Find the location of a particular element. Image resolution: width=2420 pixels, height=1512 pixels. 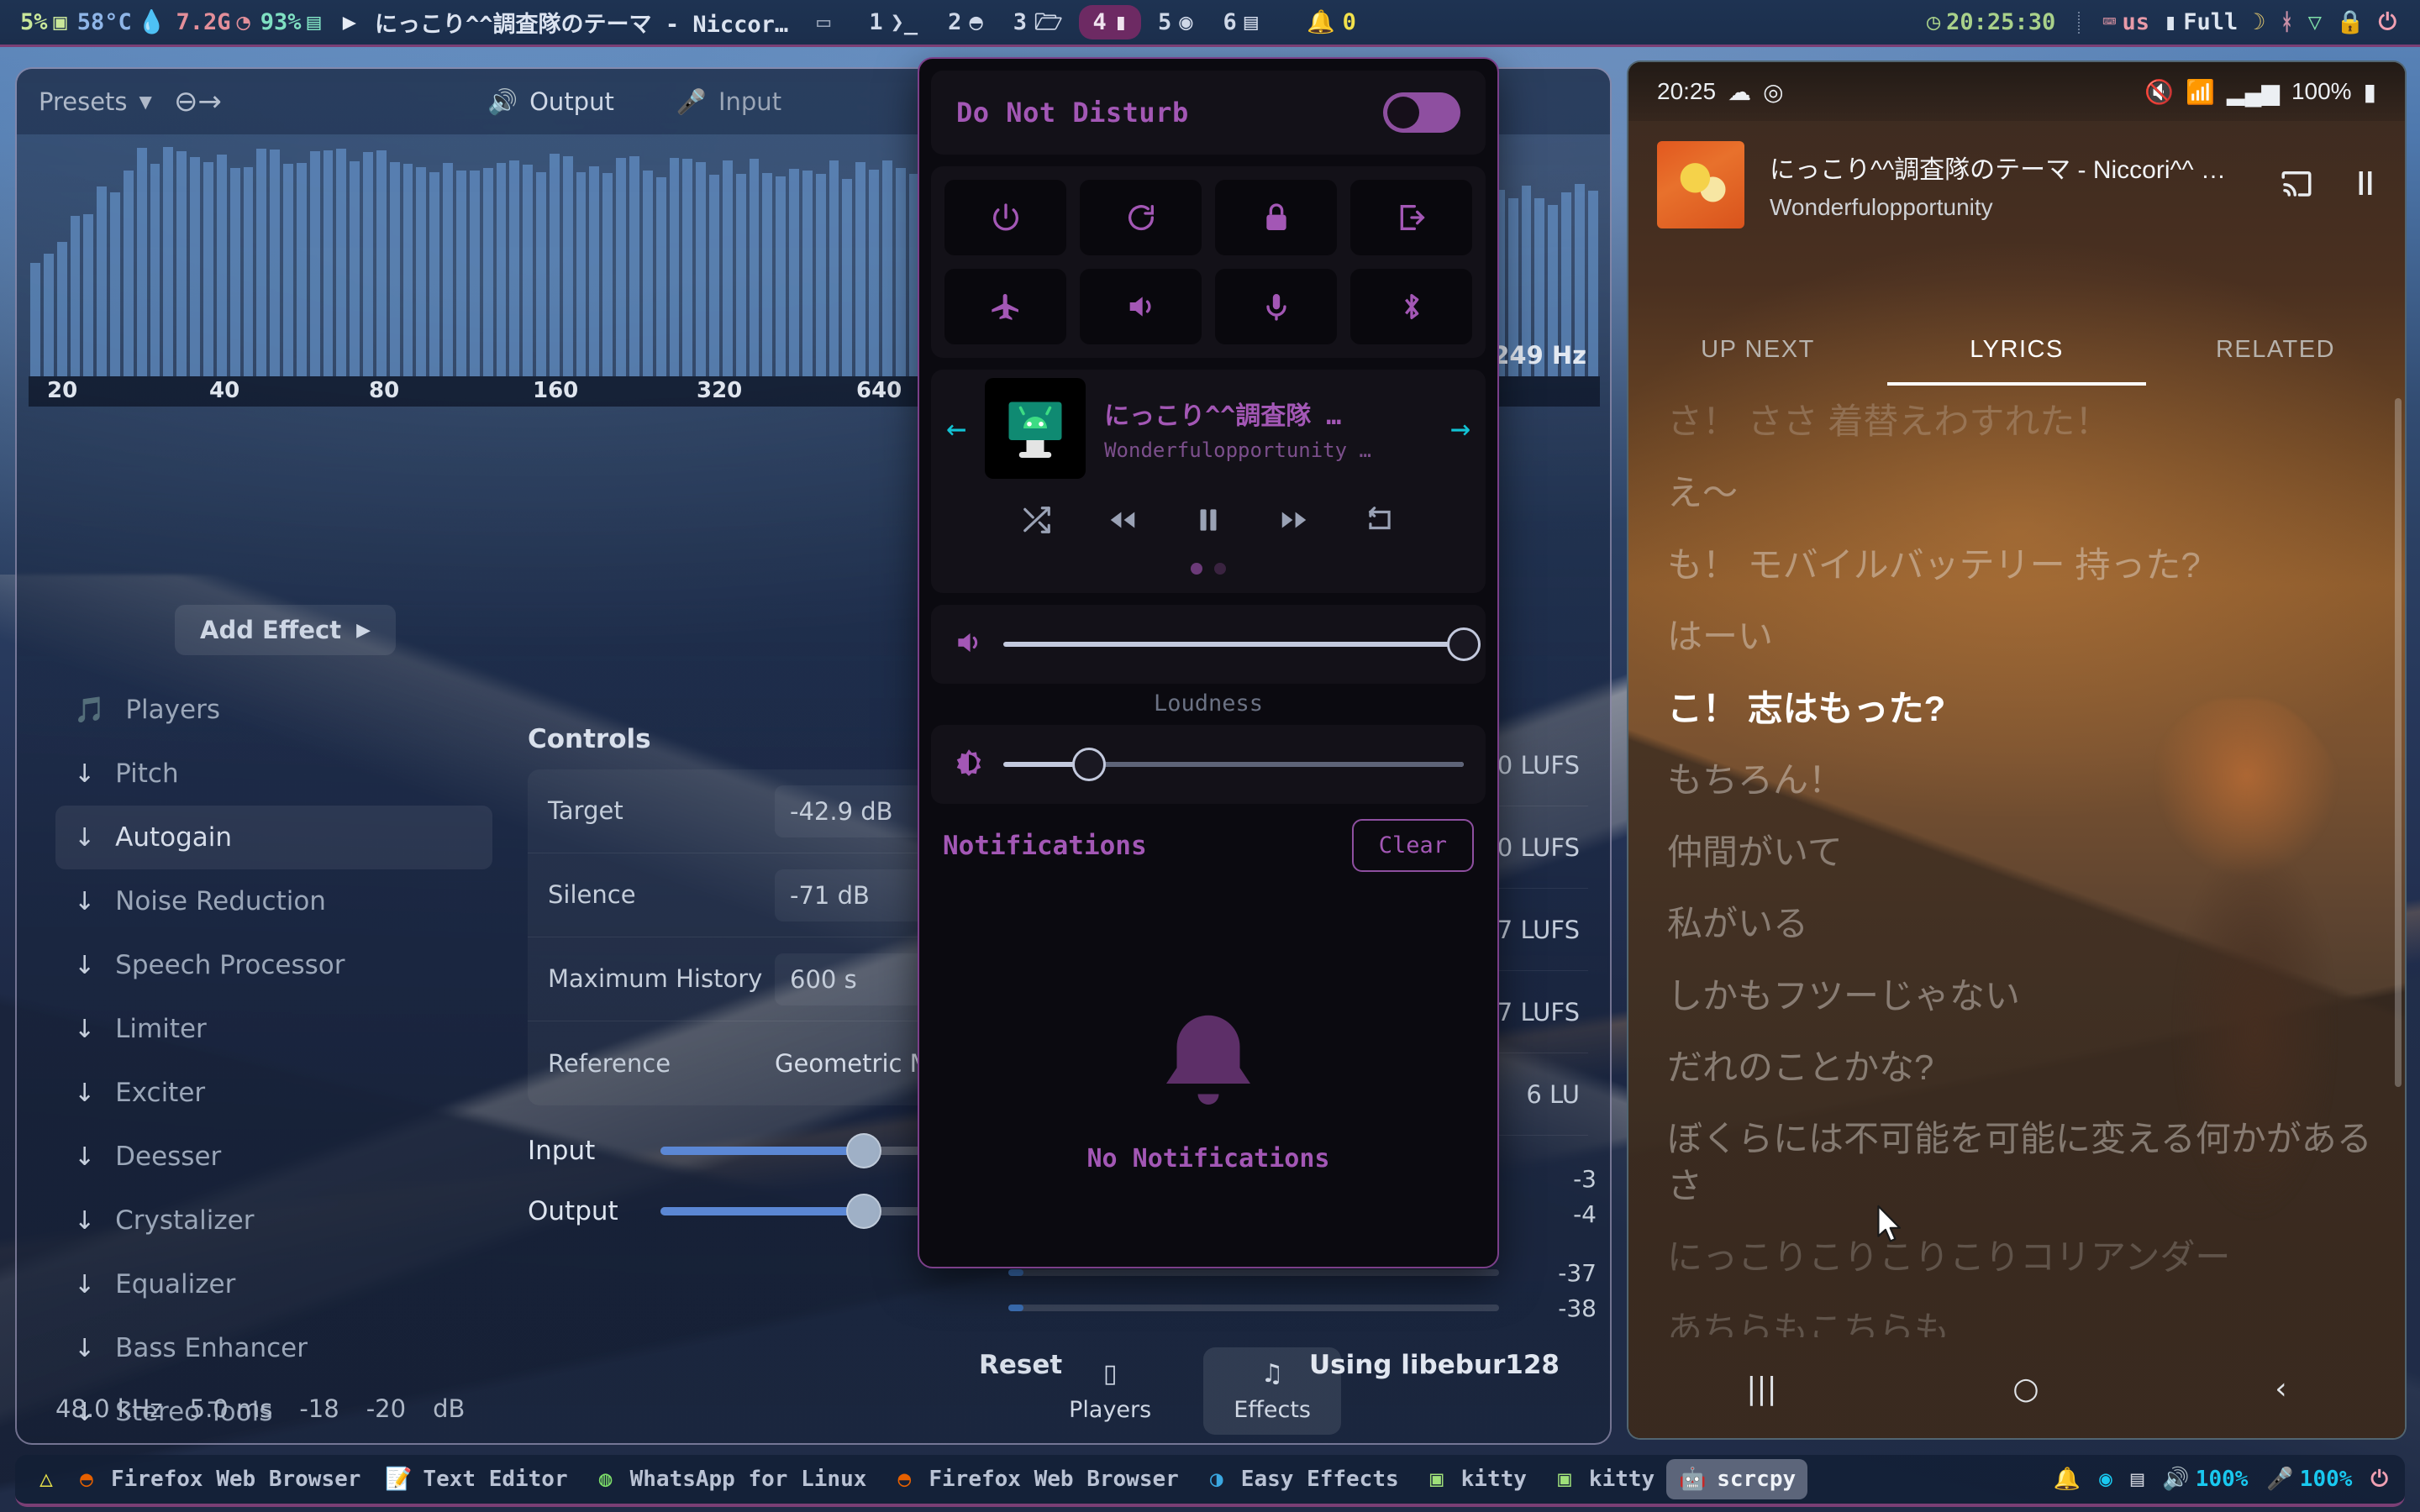

moon-icon: ☽ is located at coordinates (2258, 22).